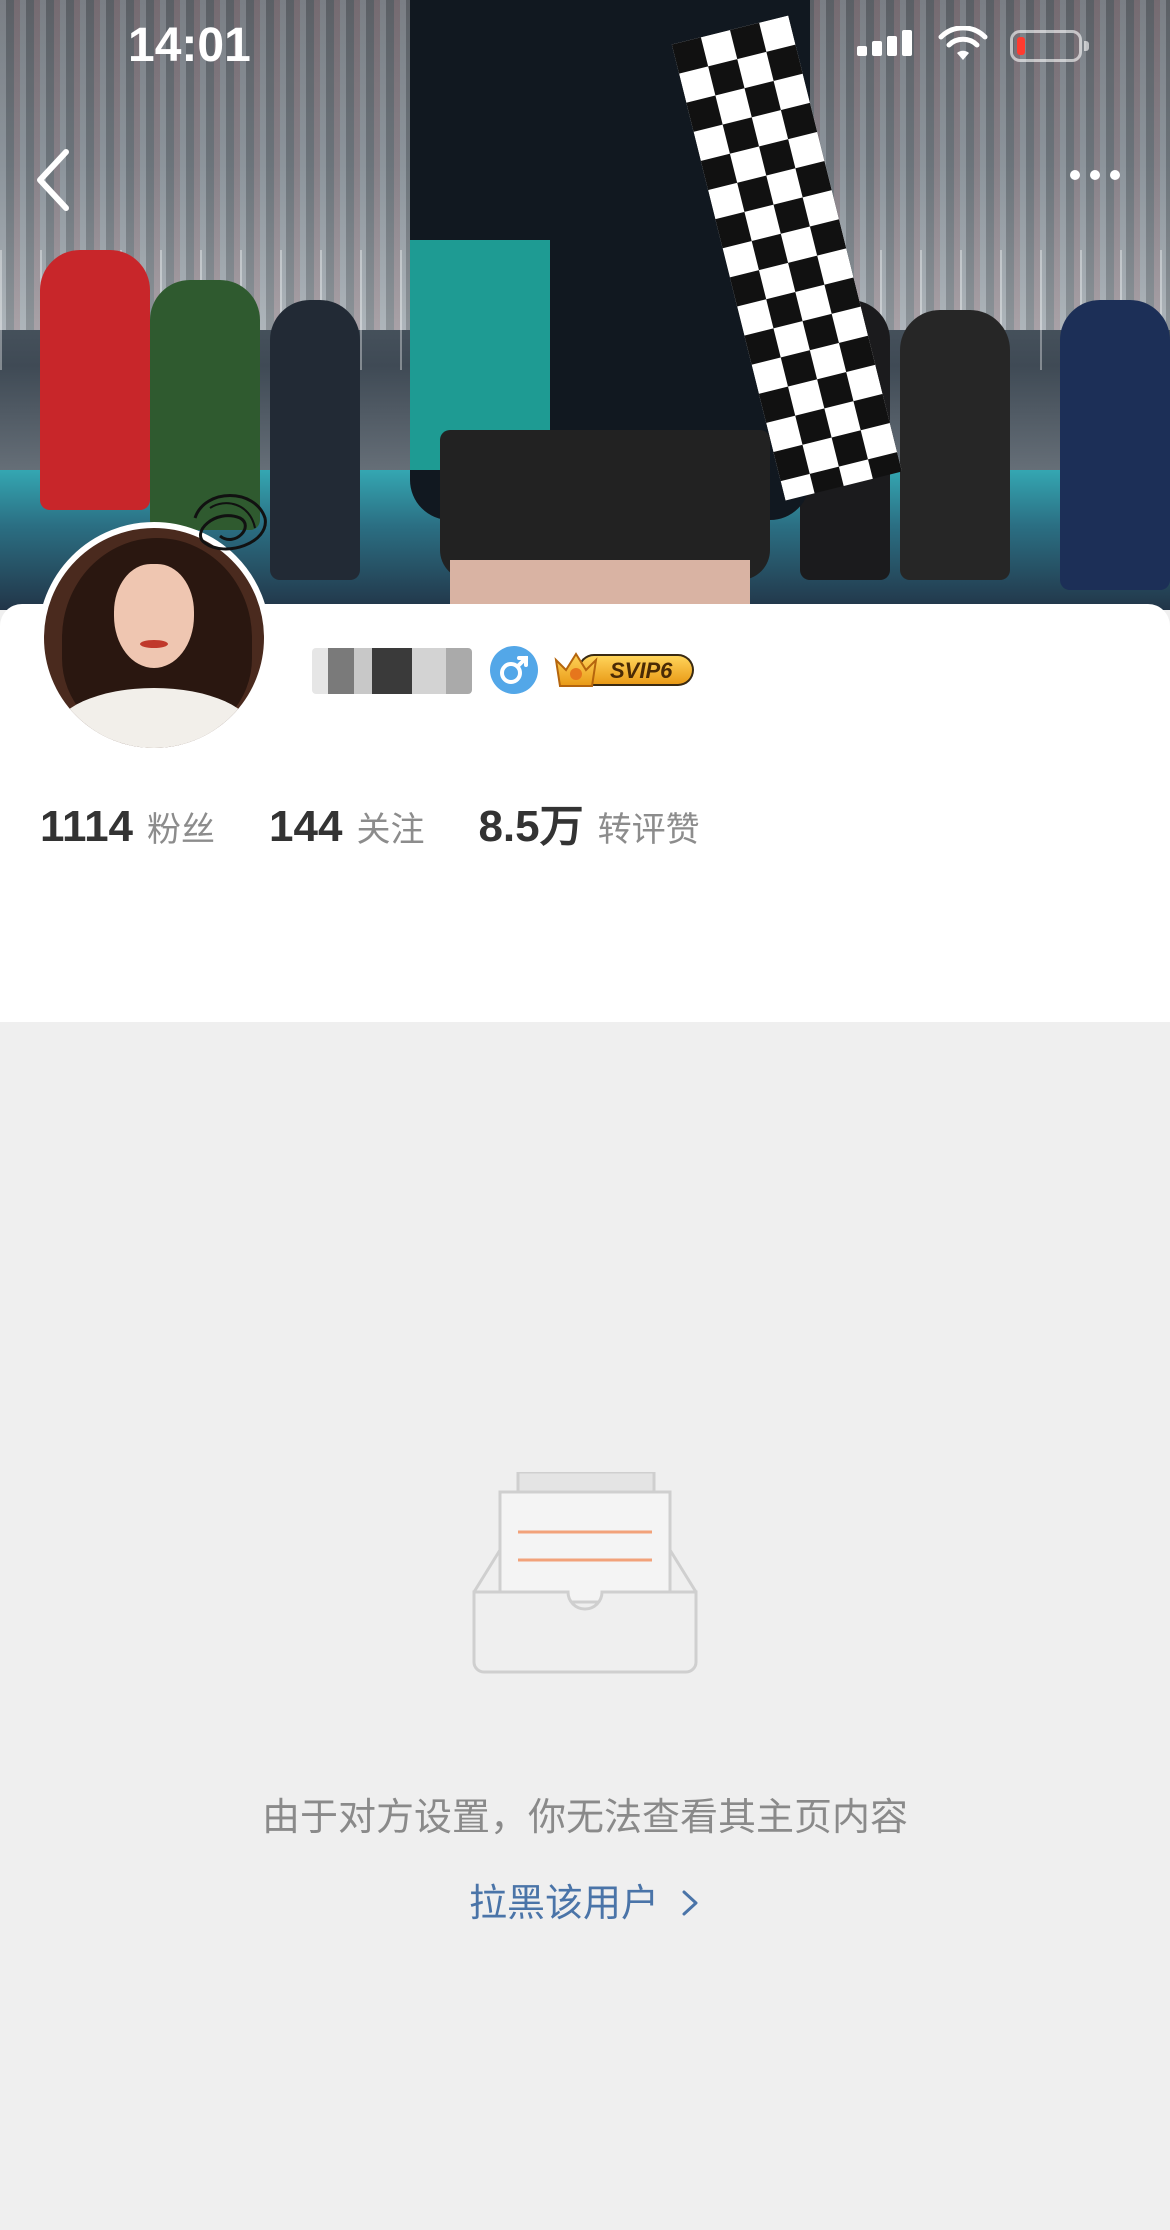 This screenshot has width=1170, height=2230. Describe the element at coordinates (189, 45) in the screenshot. I see `status-time: 14:01` at that location.